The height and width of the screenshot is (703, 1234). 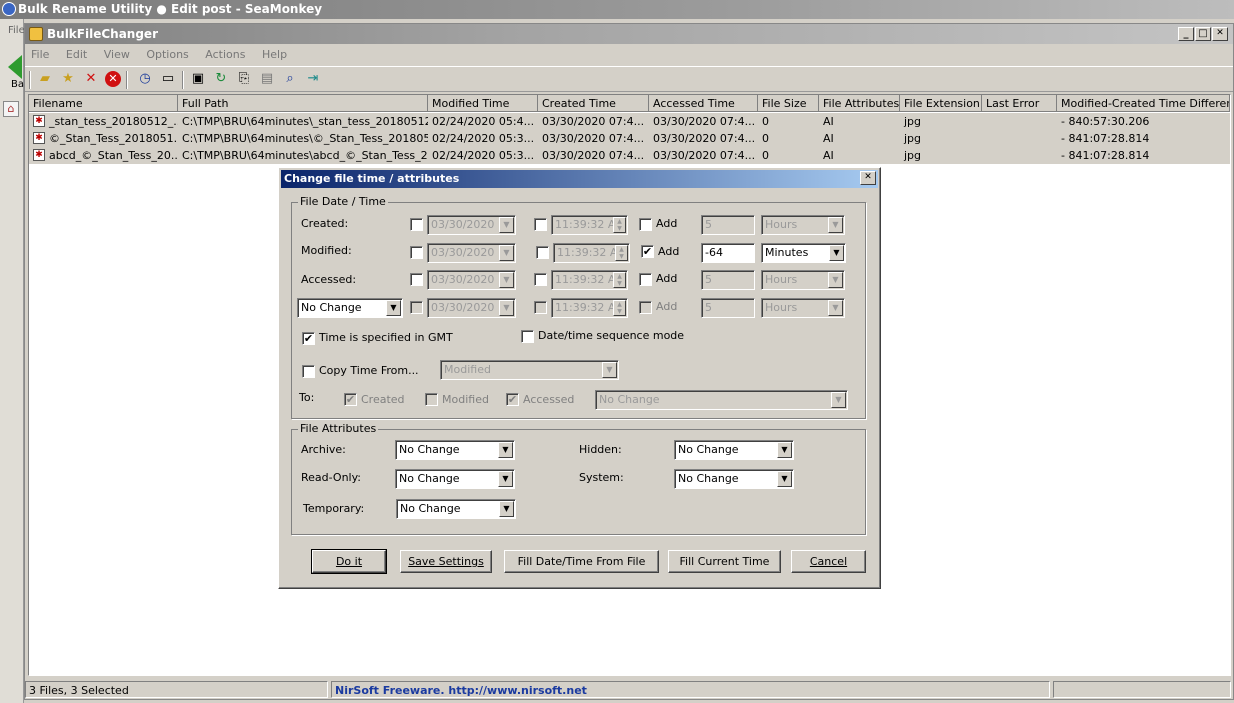 What do you see at coordinates (803, 308) in the screenshot?
I see `extra-unit-select: Hours ▼` at bounding box center [803, 308].